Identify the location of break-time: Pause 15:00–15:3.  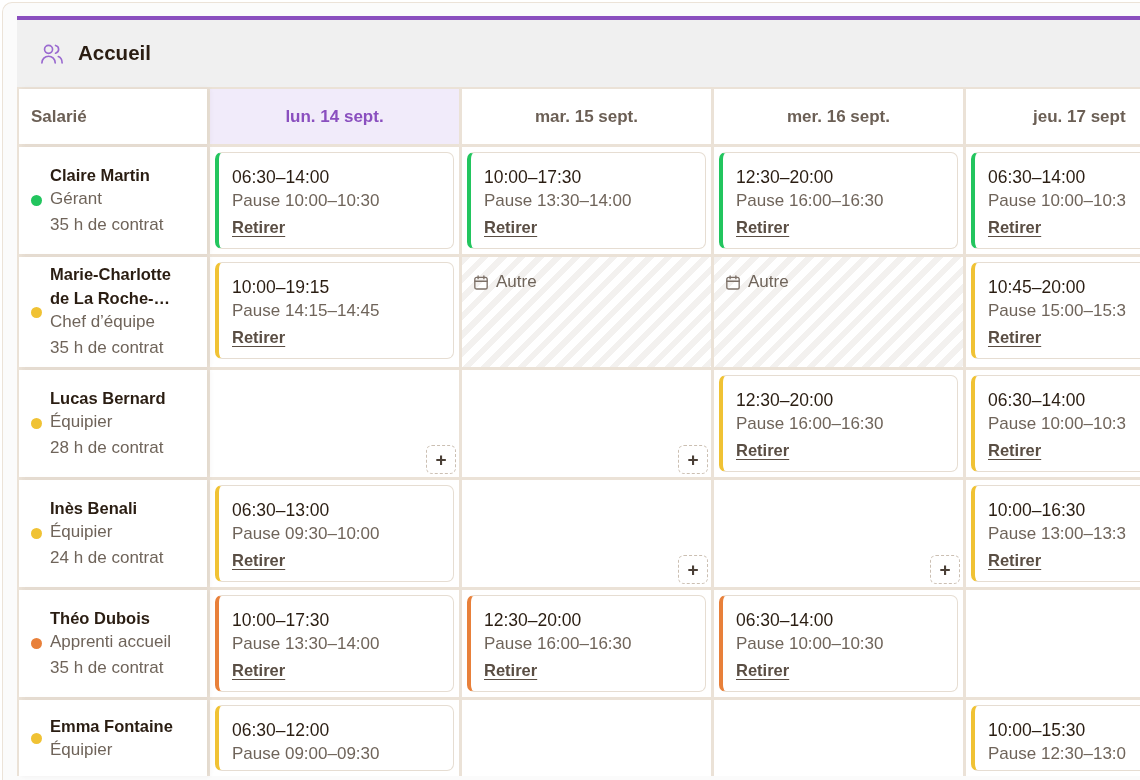
(1057, 311).